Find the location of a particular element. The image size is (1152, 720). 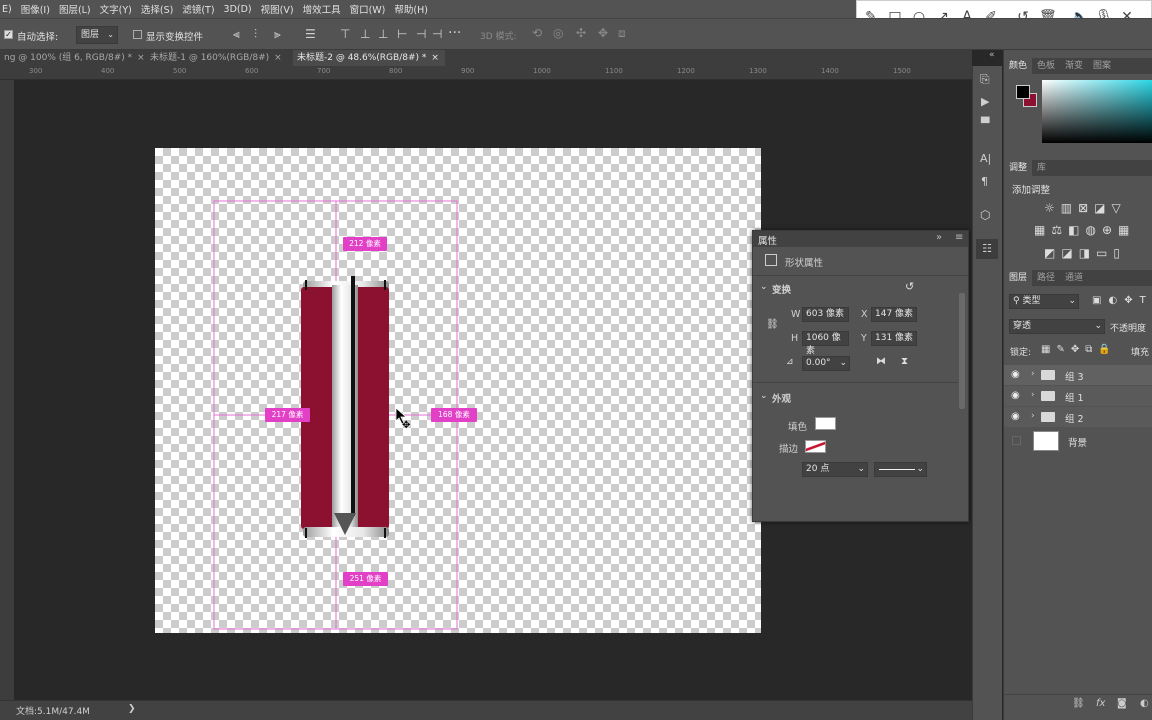

hue-sat-icon: ▦ is located at coordinates (1042, 230).